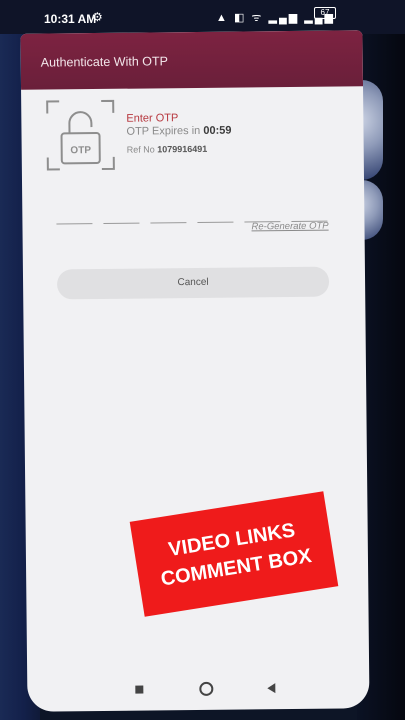 The image size is (405, 720). I want to click on home-icon, so click(206, 688).